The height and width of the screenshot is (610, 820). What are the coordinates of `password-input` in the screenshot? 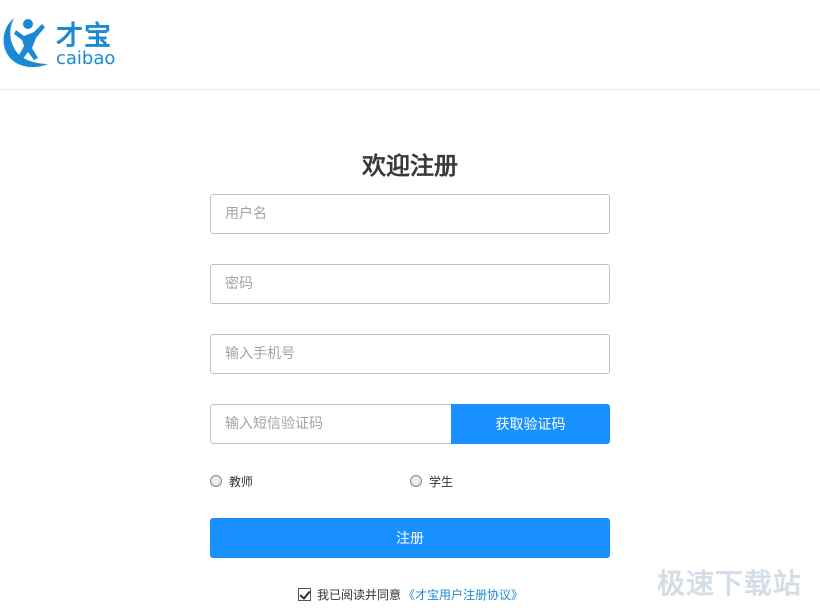 It's located at (410, 284).